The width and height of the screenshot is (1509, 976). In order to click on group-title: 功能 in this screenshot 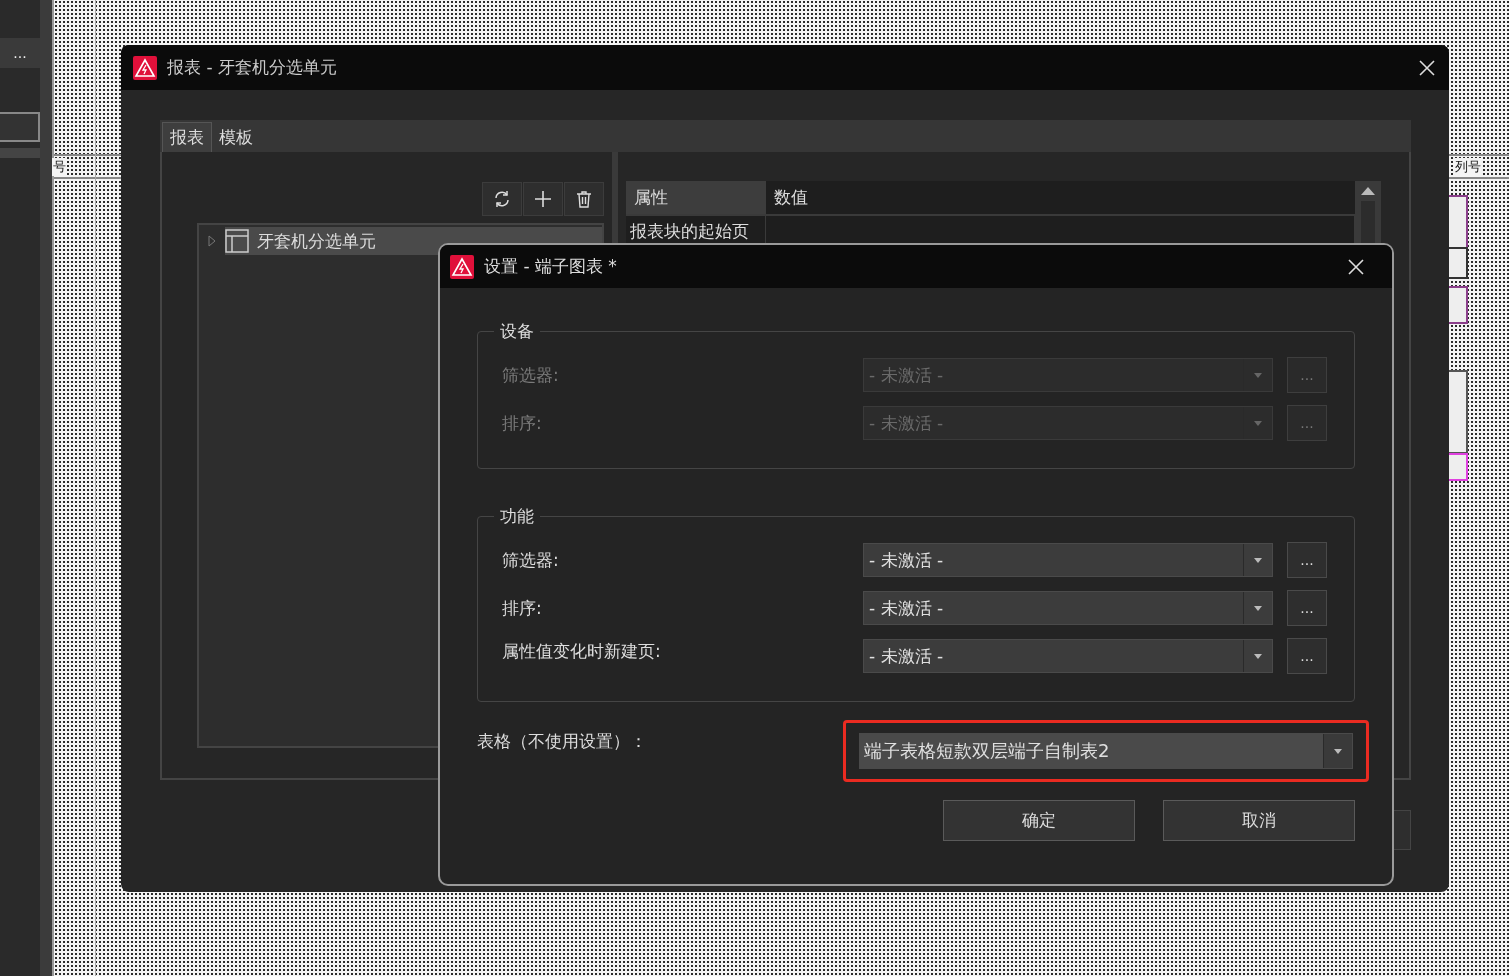, I will do `click(517, 516)`.